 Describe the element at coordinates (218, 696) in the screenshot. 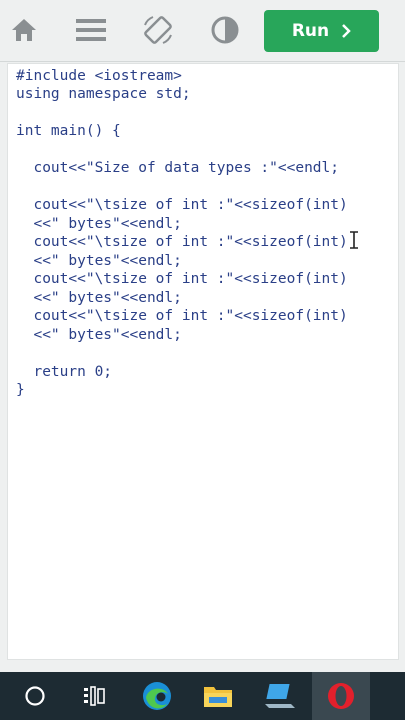

I see `file-explorer-icon` at that location.